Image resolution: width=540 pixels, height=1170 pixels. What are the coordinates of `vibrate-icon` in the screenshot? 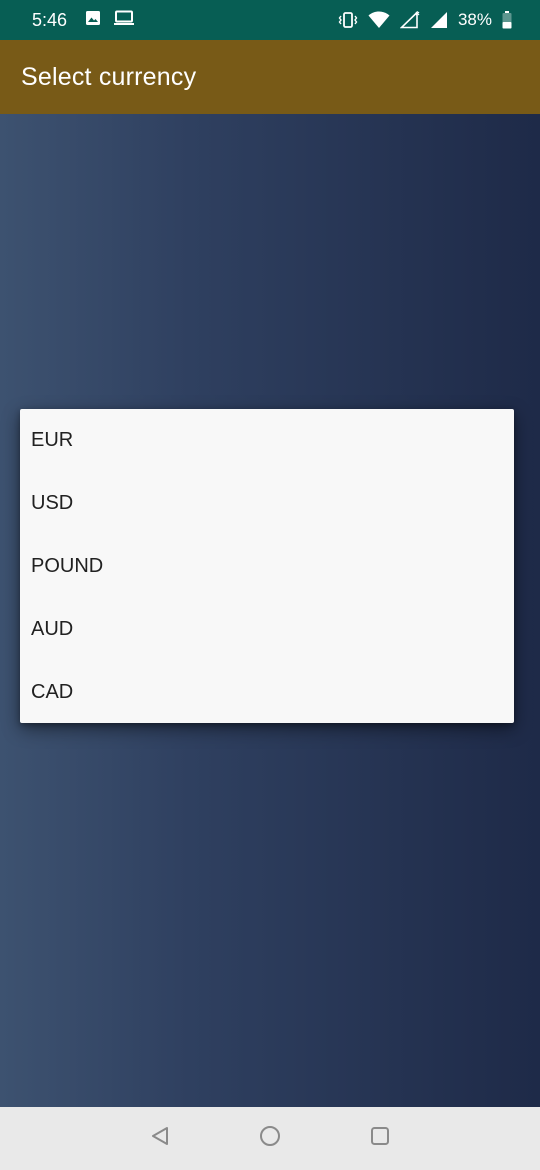 It's located at (348, 20).